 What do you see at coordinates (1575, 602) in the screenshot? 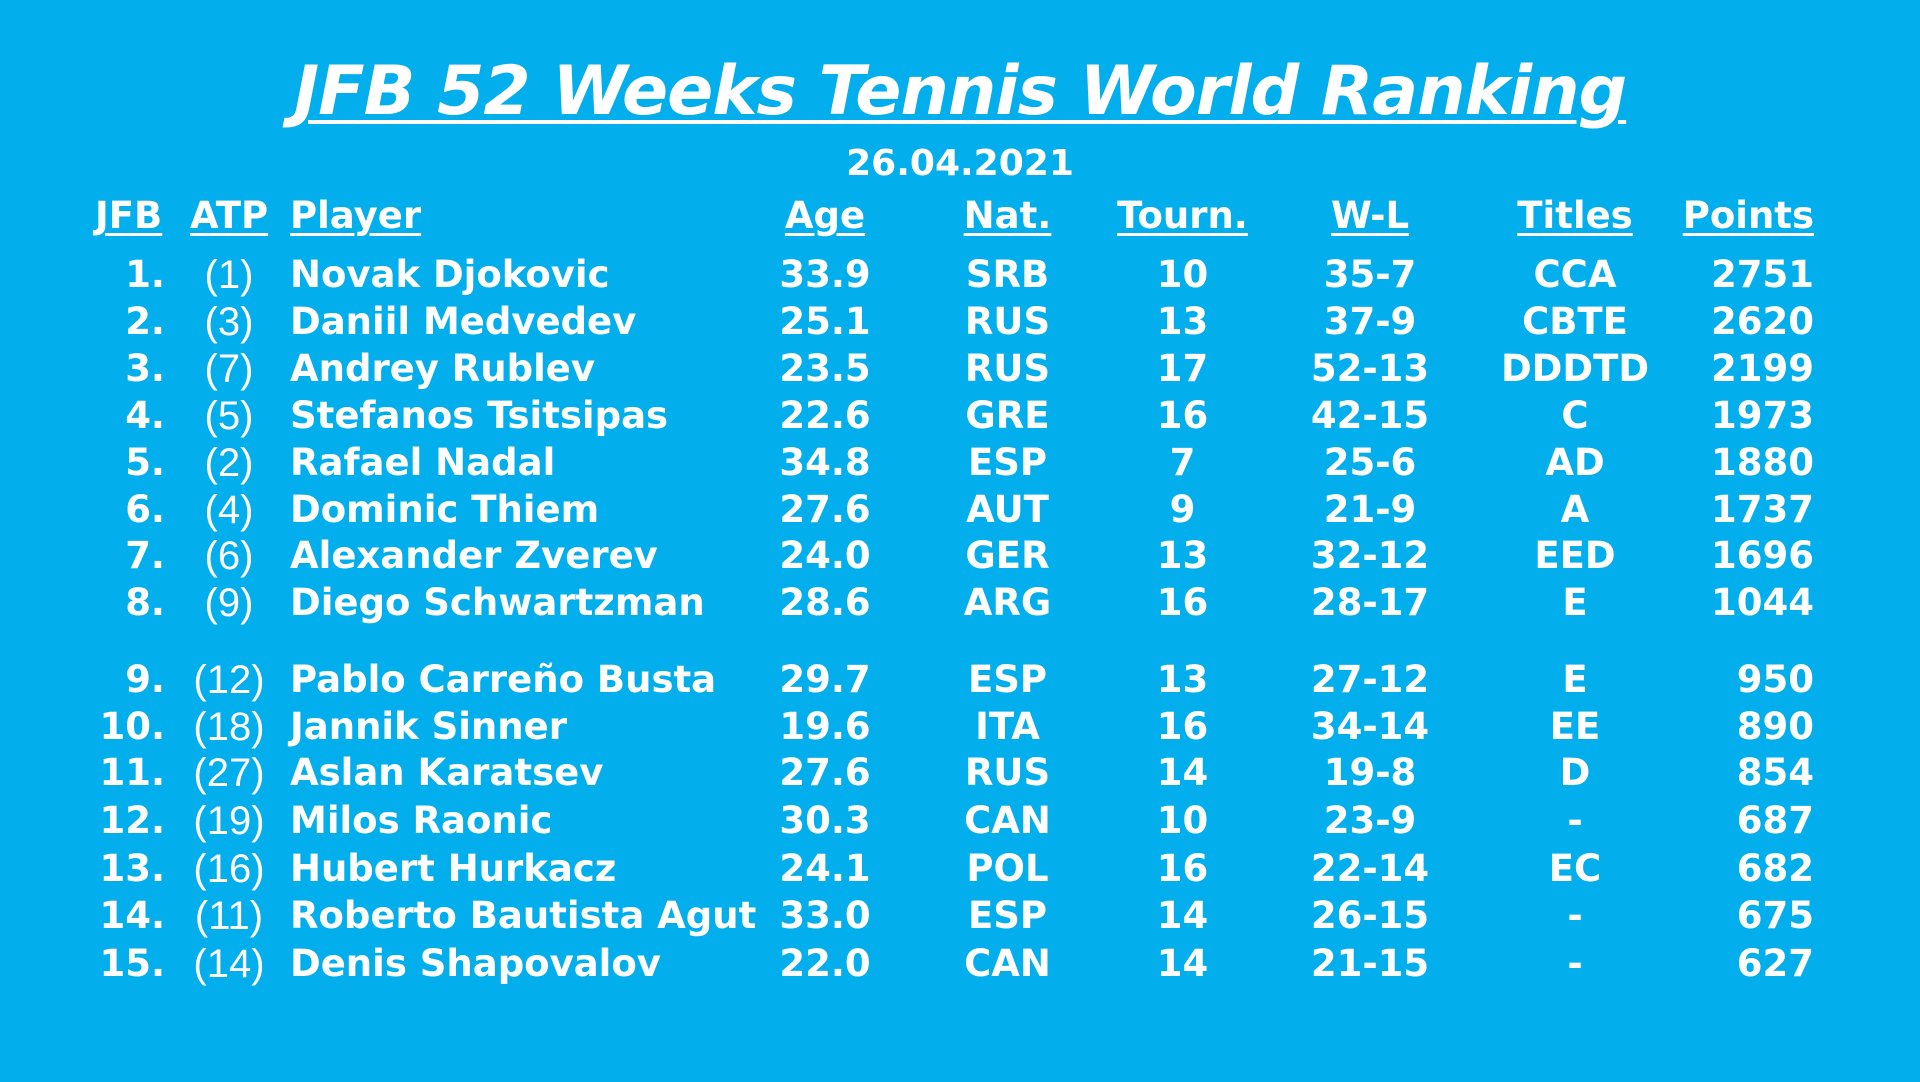
I see `cell-titles: E` at bounding box center [1575, 602].